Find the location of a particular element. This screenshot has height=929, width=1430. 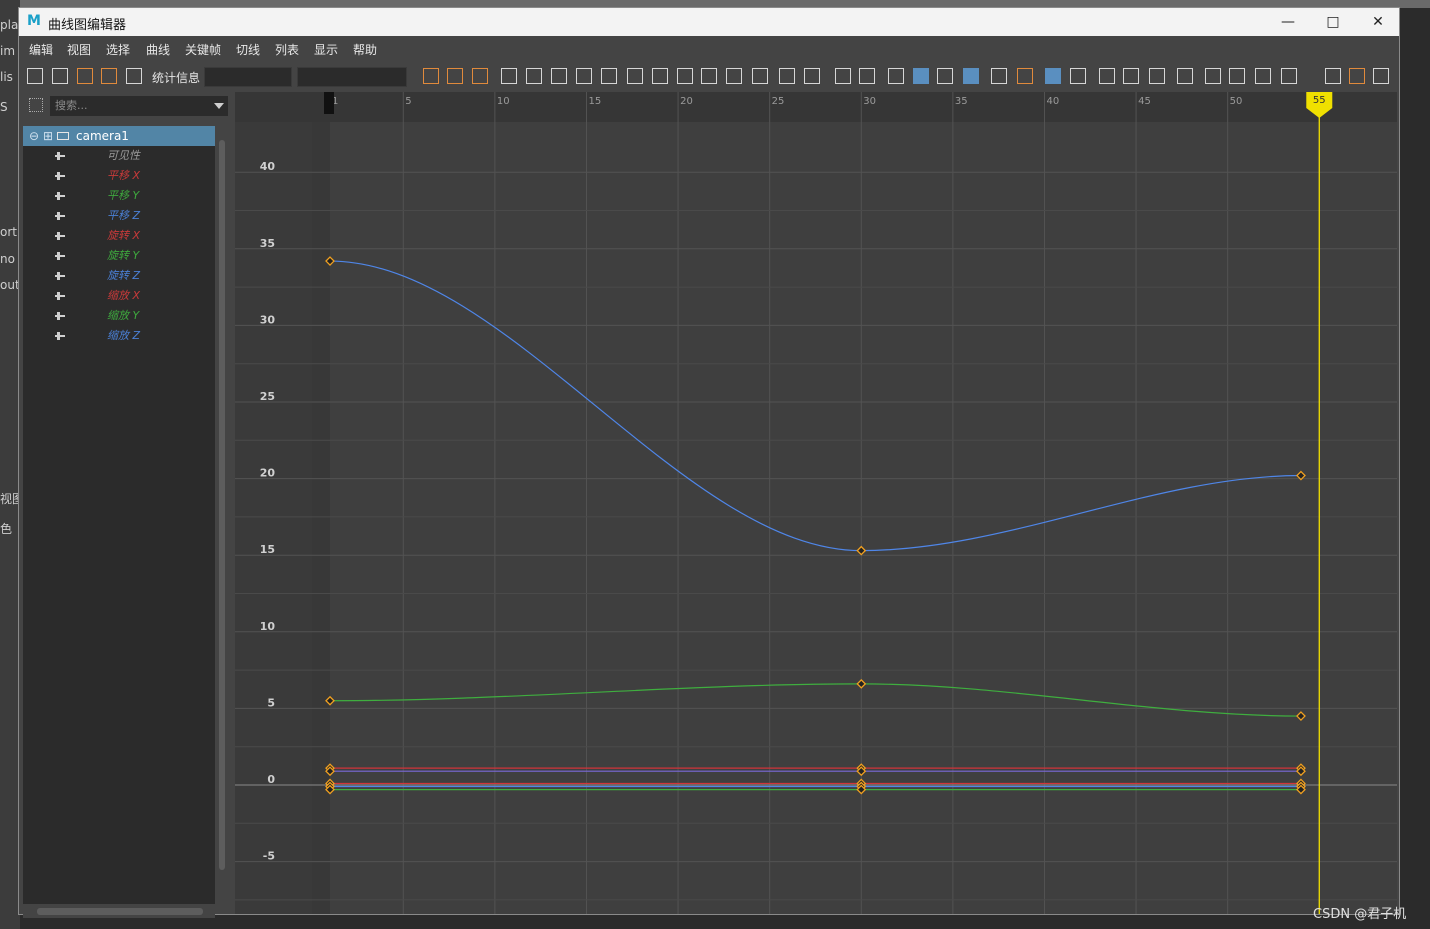

tree-node-camera1: ⊖ ⊞ camera1 is located at coordinates (119, 136).